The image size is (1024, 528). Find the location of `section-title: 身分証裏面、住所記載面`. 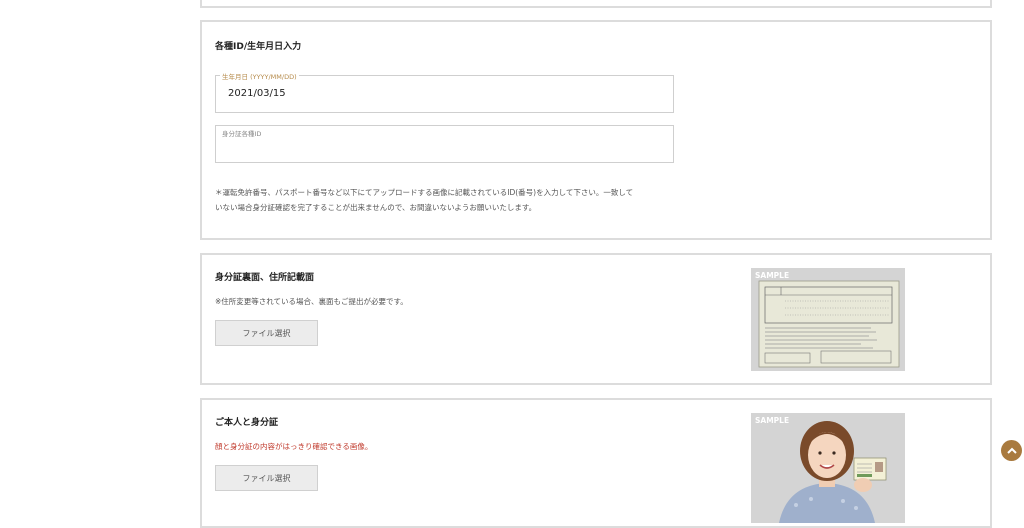

section-title: 身分証裏面、住所記載面 is located at coordinates (265, 278).